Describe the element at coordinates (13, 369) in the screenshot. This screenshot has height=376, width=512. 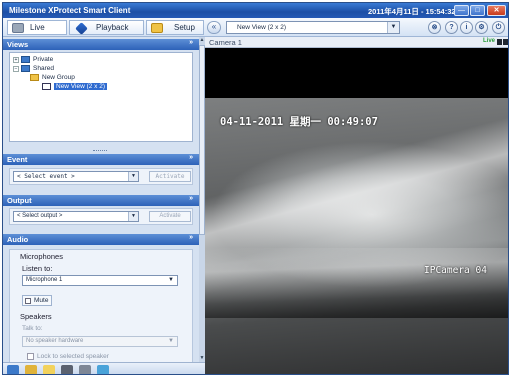
I see `bookmark-icon` at that location.